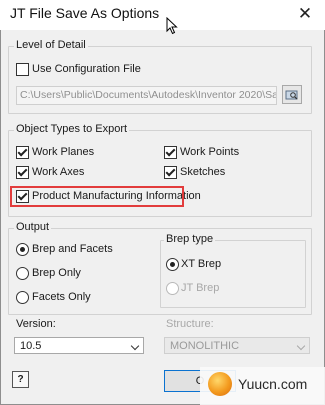 The image size is (325, 405). I want to click on brep-and-facets-label: Brep and Facets, so click(72, 249).